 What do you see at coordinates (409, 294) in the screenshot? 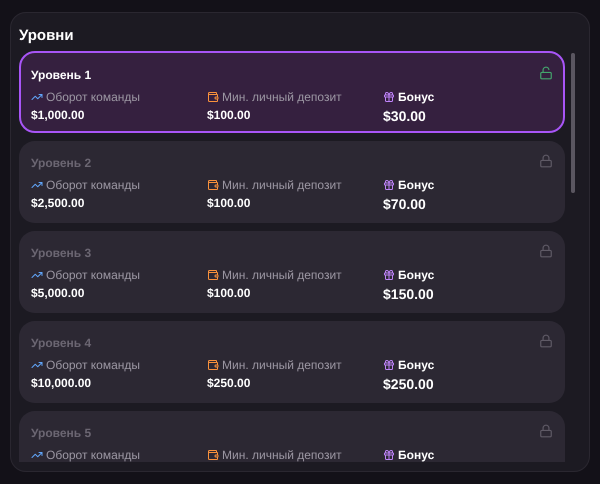
I see `bonus-value: $150.00` at bounding box center [409, 294].